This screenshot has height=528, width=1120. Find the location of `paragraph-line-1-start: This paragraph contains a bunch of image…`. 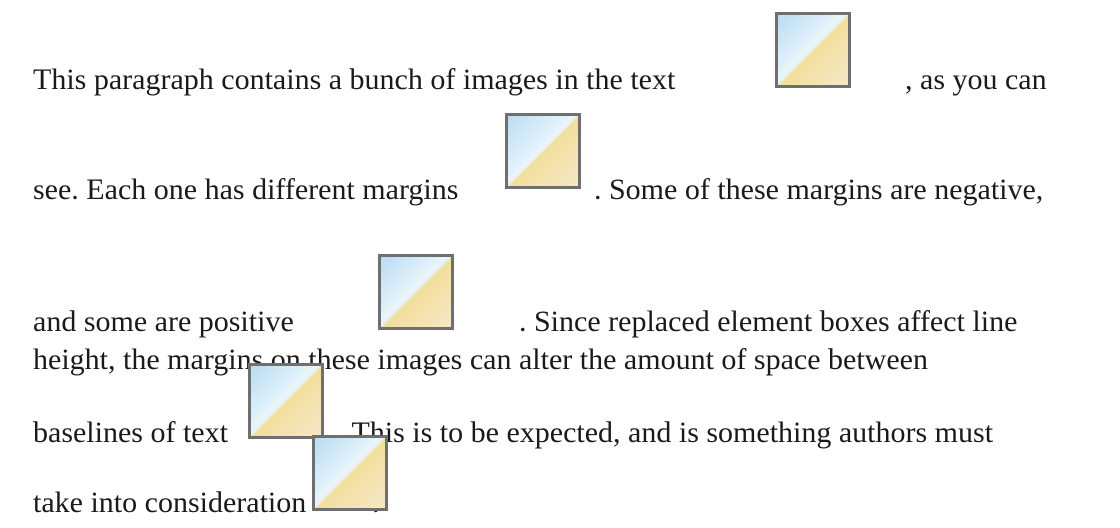

paragraph-line-1-start: This paragraph contains a bunch of image… is located at coordinates (354, 79).